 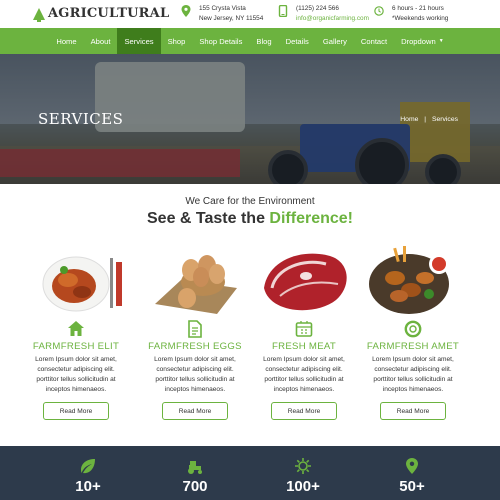 What do you see at coordinates (429, 119) in the screenshot?
I see `breadcrumb: Home | Services` at bounding box center [429, 119].